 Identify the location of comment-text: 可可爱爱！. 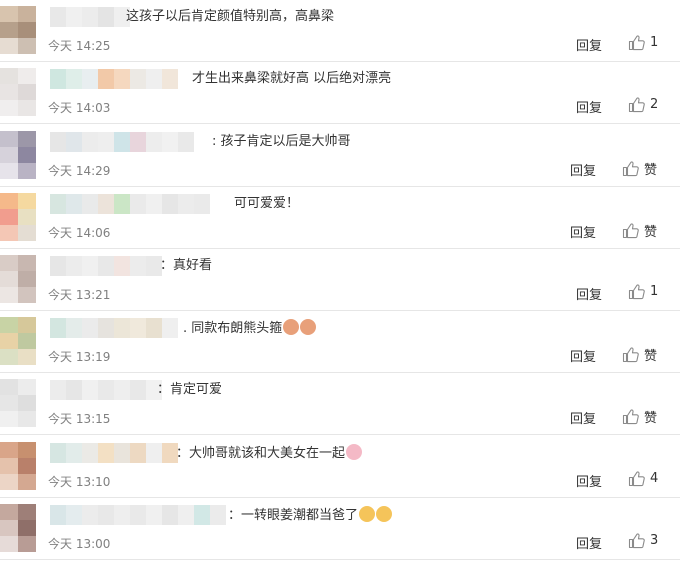
(266, 204).